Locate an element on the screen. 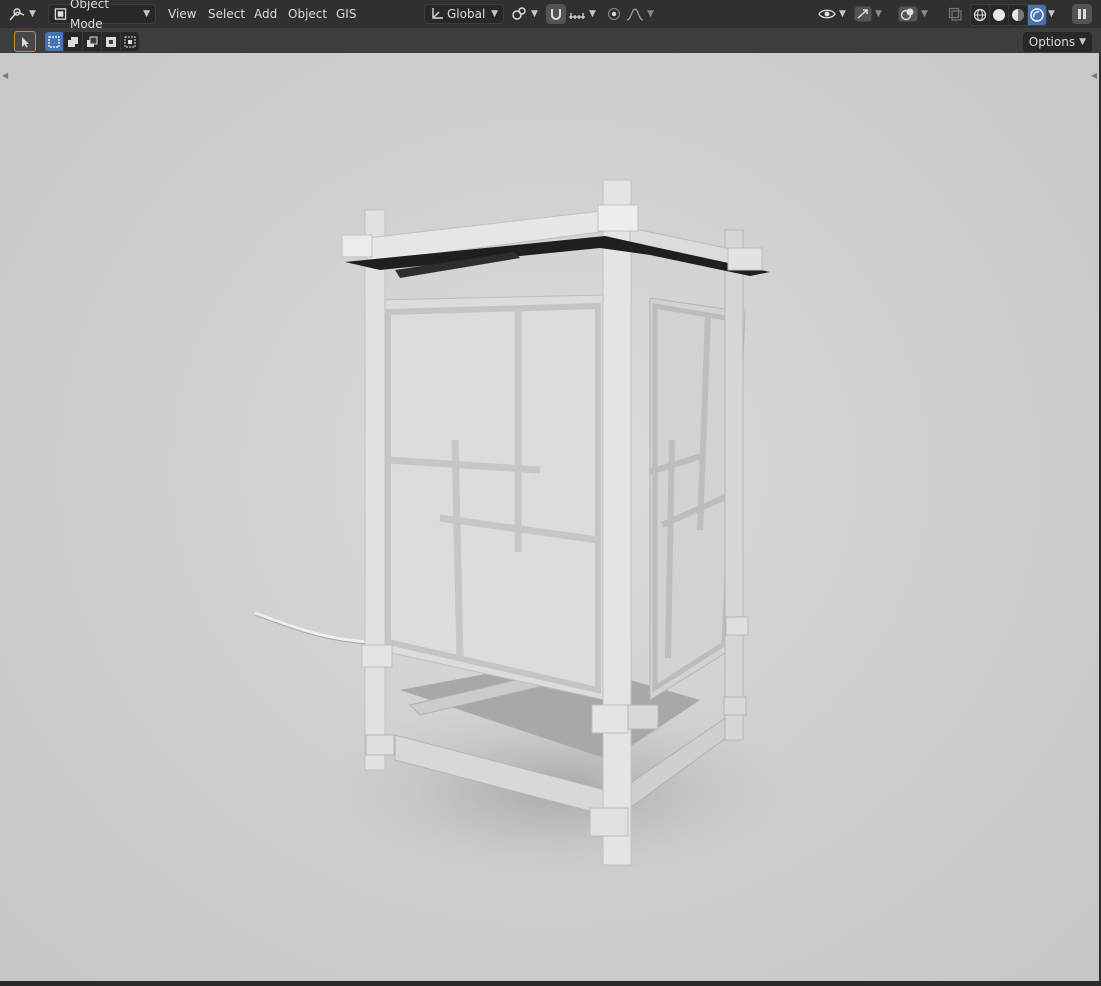 Image resolution: width=1101 pixels, height=986 pixels. orientation-dropdown: Global ▼ is located at coordinates (464, 14).